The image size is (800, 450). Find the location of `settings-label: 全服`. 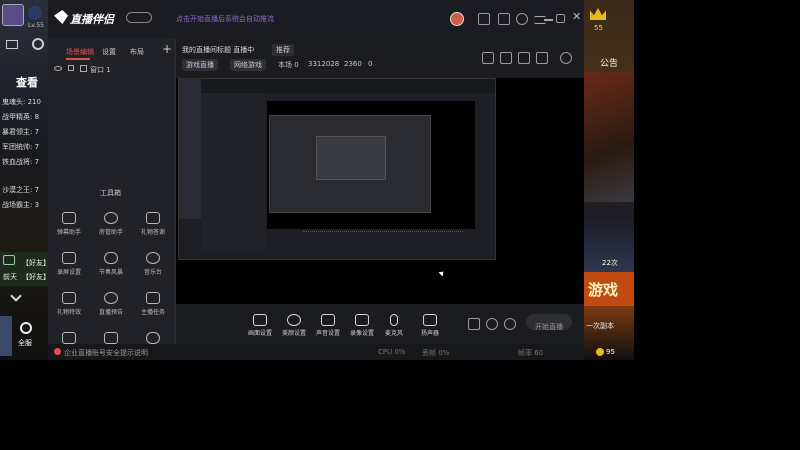

settings-label: 全服 is located at coordinates (25, 343).